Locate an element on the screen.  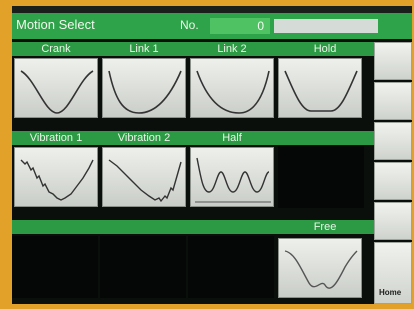
category-row-1: Crank Link 1 Link 2 Hold is located at coordinates (193, 49).